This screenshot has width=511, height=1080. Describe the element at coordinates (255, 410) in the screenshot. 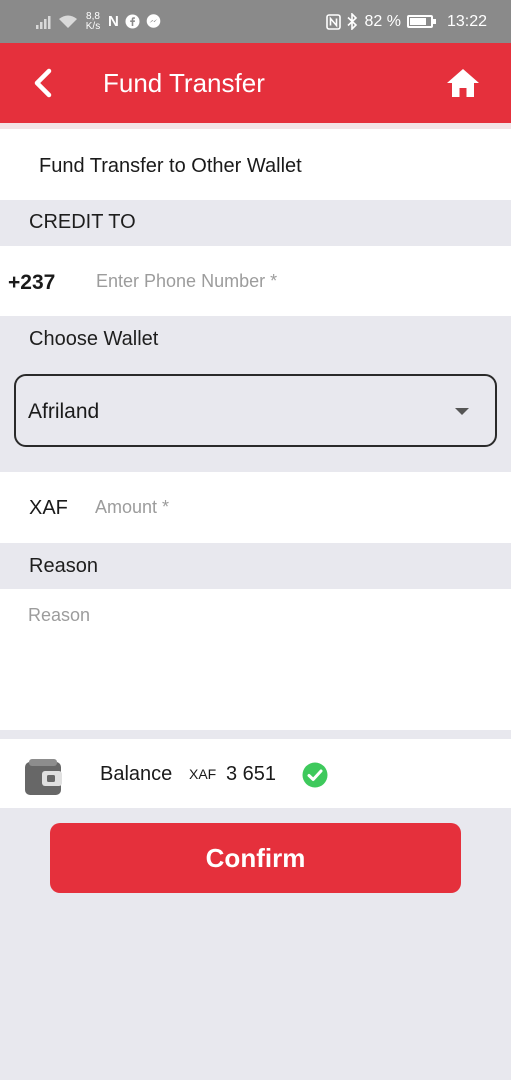

I see `wallet-dropdown: Afriland` at that location.